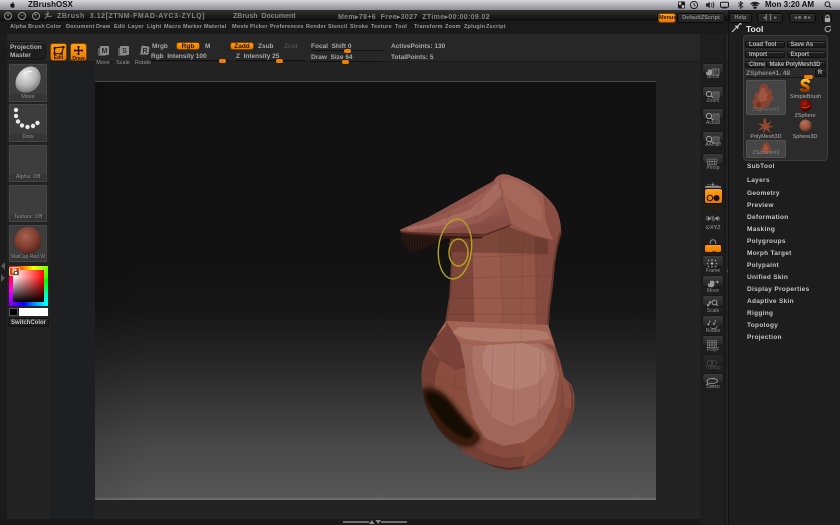 The image size is (840, 525). I want to click on svg-text: M, so click(104, 51).